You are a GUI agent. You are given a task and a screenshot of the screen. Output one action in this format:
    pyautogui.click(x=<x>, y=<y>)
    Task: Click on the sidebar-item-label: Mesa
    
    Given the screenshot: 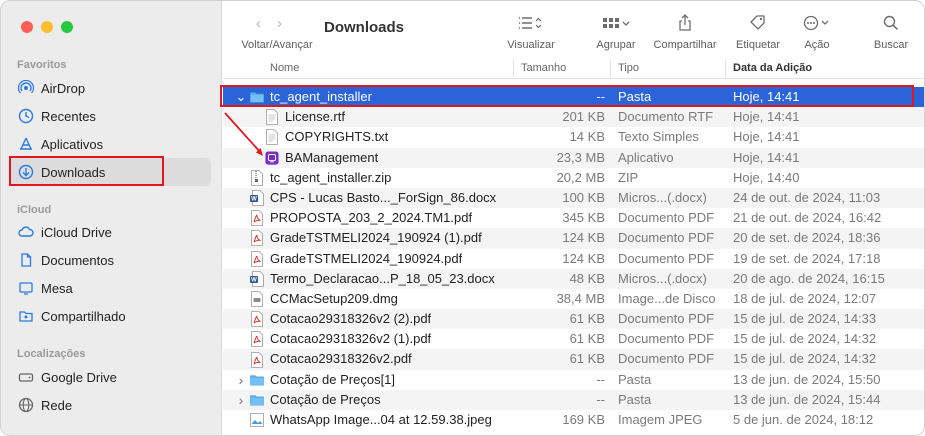 What is the action you would take?
    pyautogui.click(x=57, y=288)
    